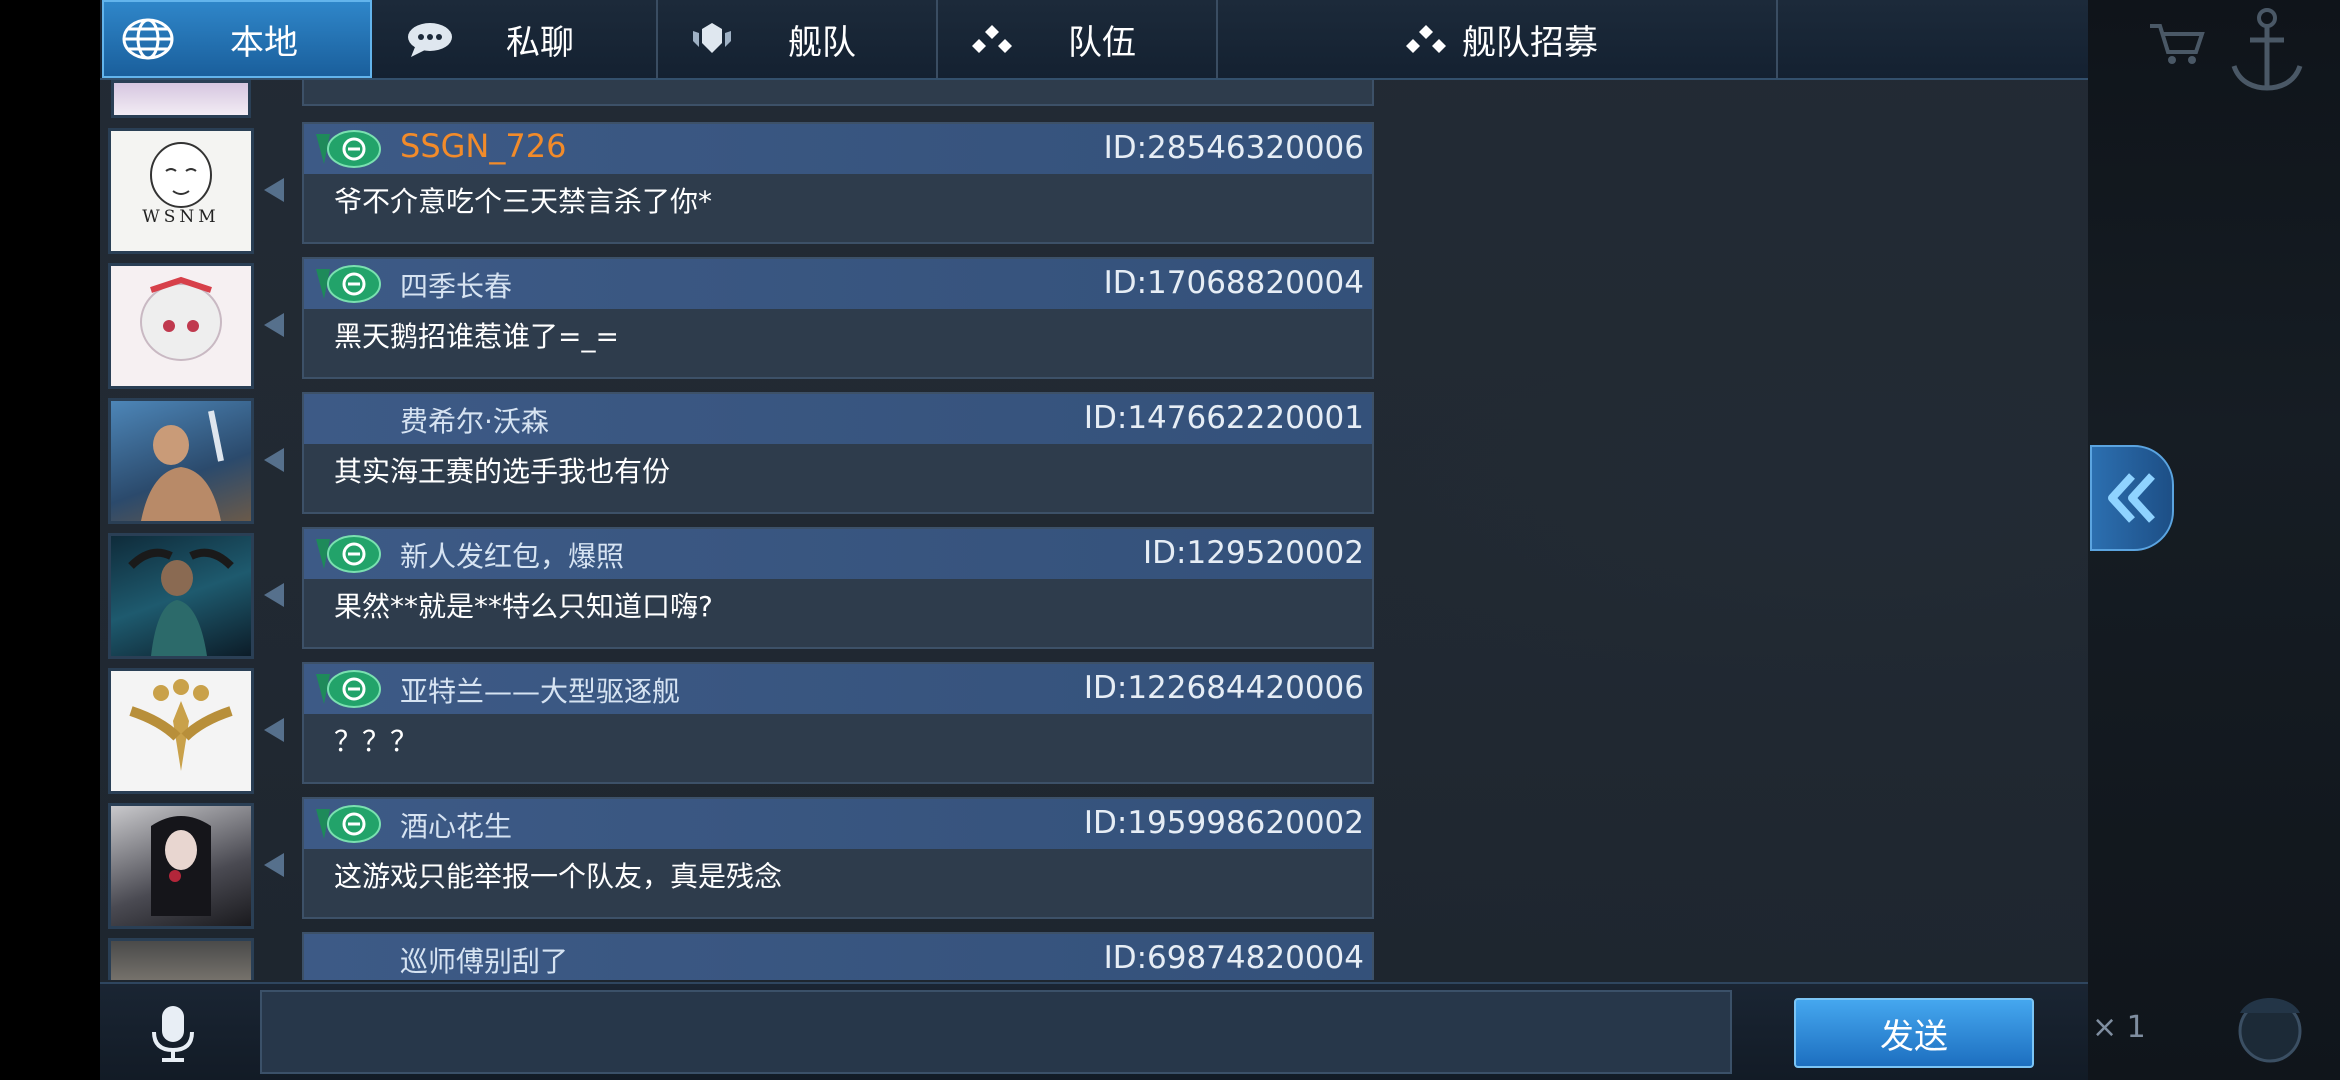  I want to click on speech-bubble-icon, so click(430, 39).